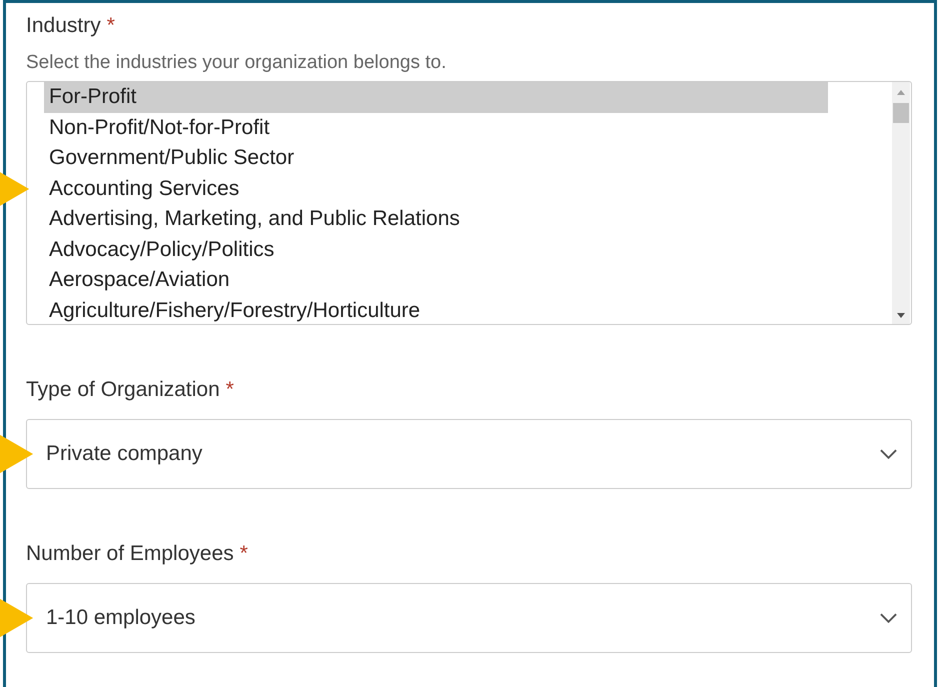 Image resolution: width=942 pixels, height=687 pixels. Describe the element at coordinates (237, 63) in the screenshot. I see `field-hint: Select the industries your organization belongs to.` at that location.